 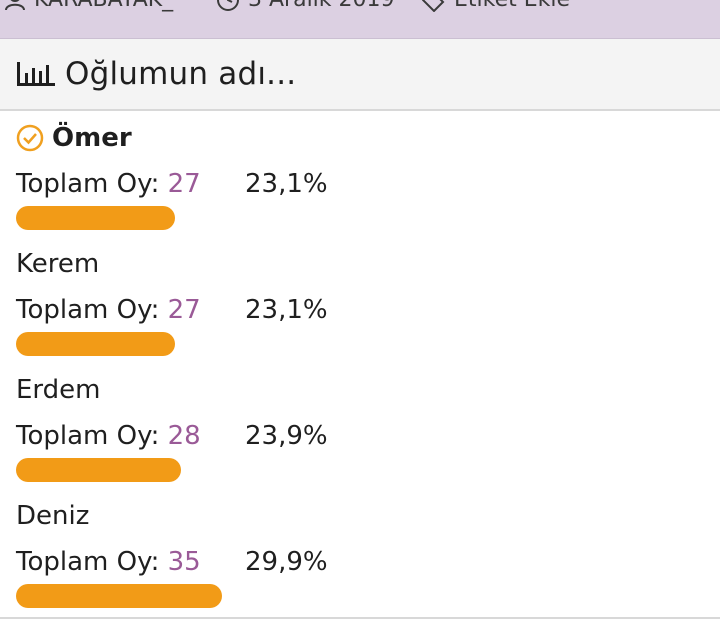 What do you see at coordinates (360, 618) in the screenshot?
I see `divider` at bounding box center [360, 618].